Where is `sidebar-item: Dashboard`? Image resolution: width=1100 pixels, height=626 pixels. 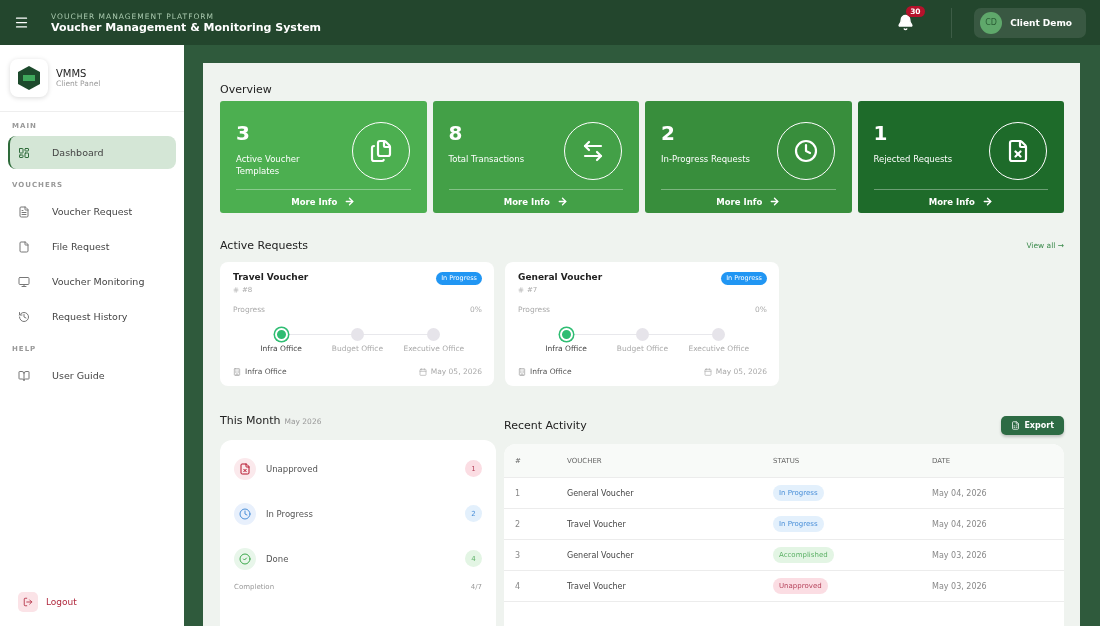 sidebar-item: Dashboard is located at coordinates (92, 152).